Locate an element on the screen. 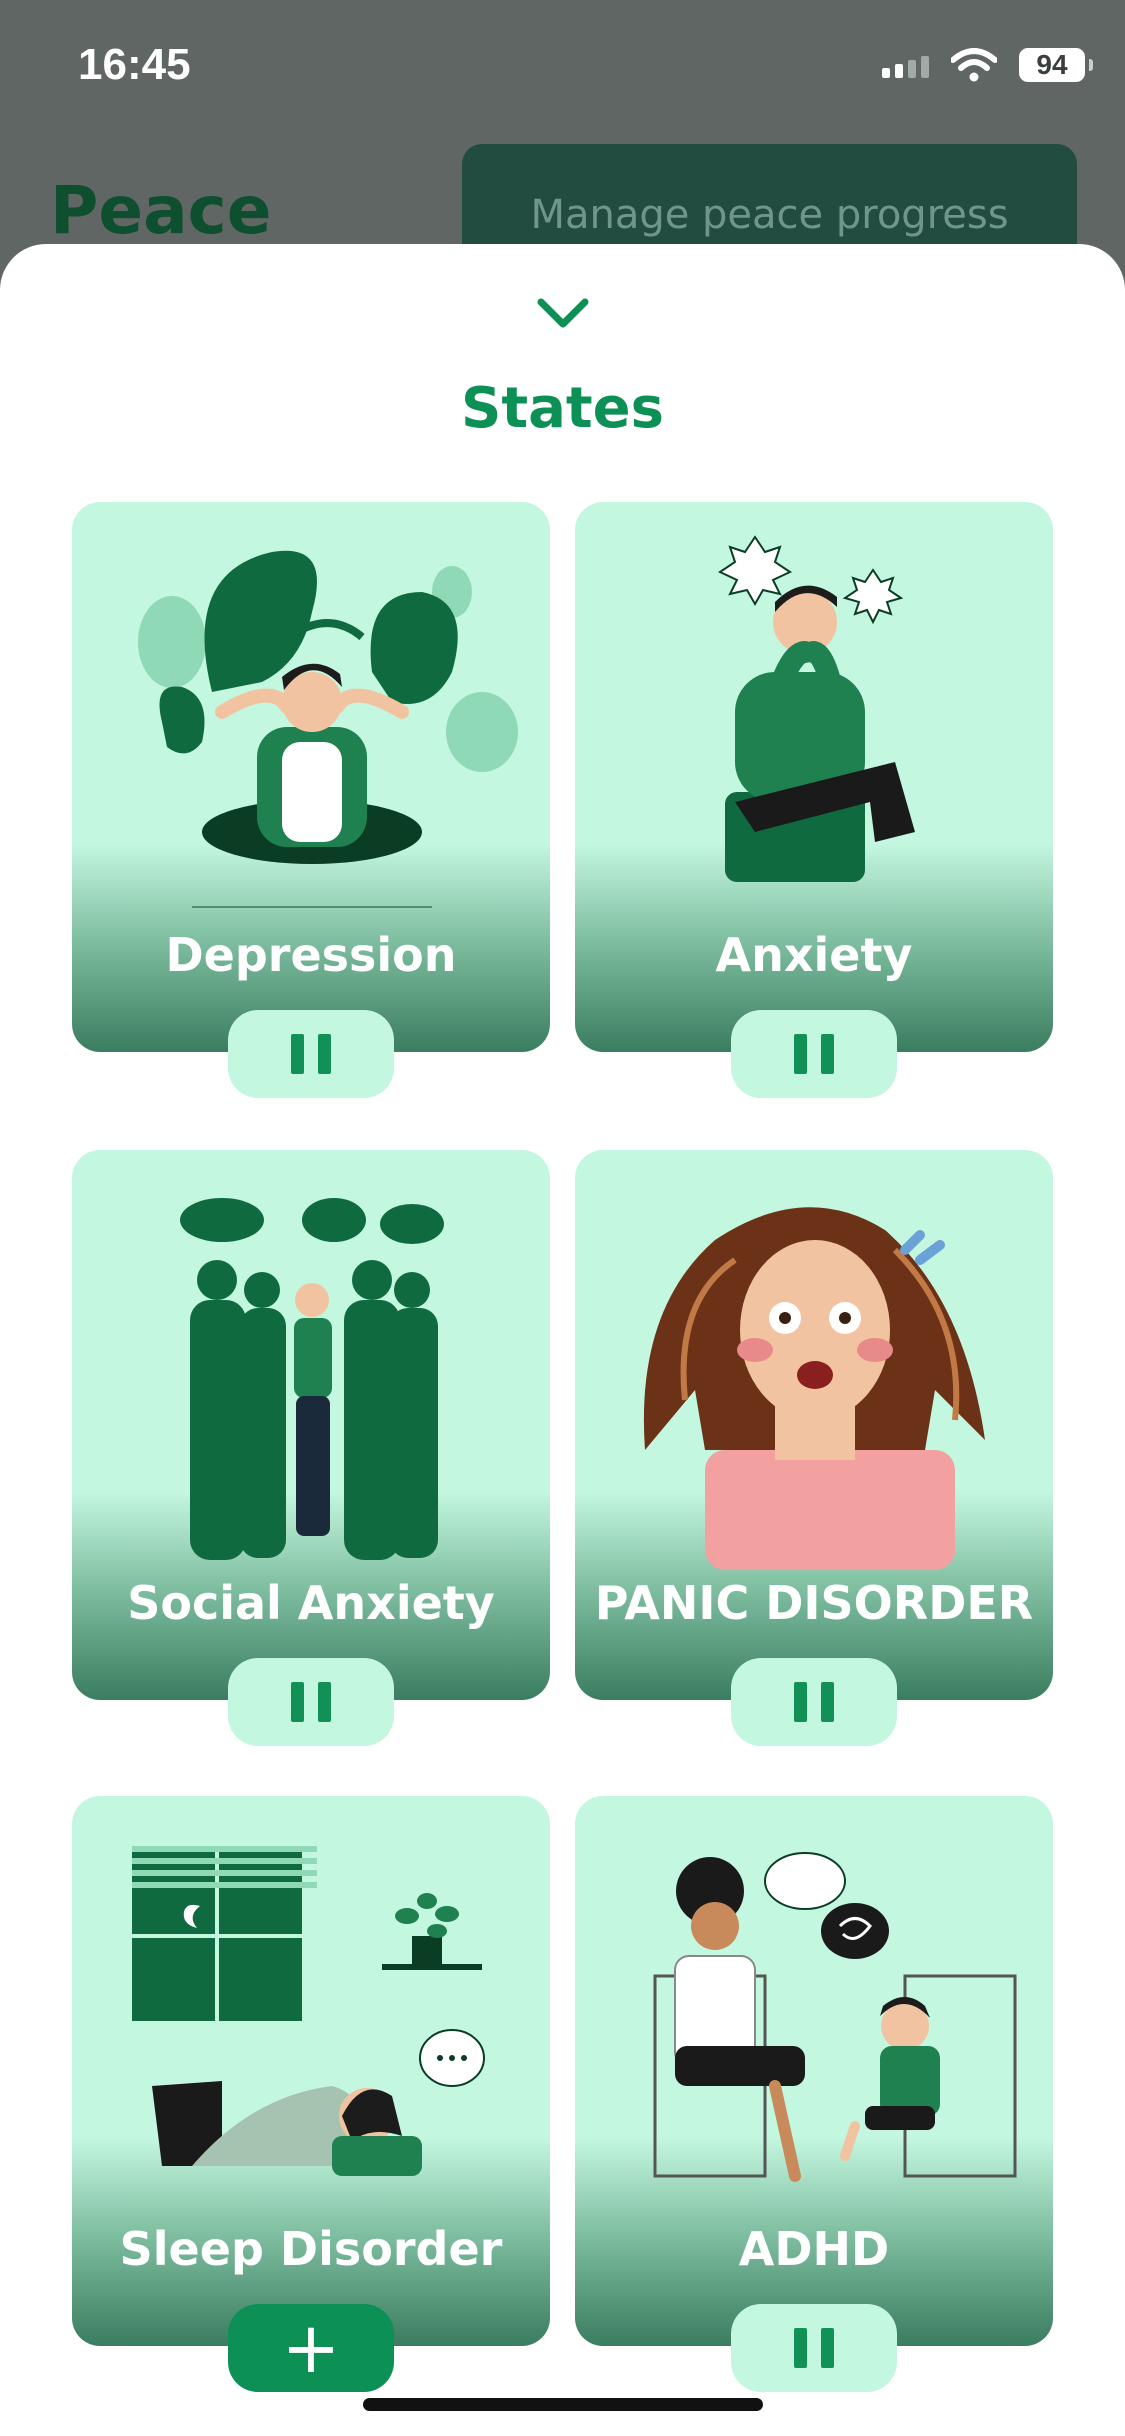 The width and height of the screenshot is (1125, 2436). chevron-down-icon is located at coordinates (563, 314).